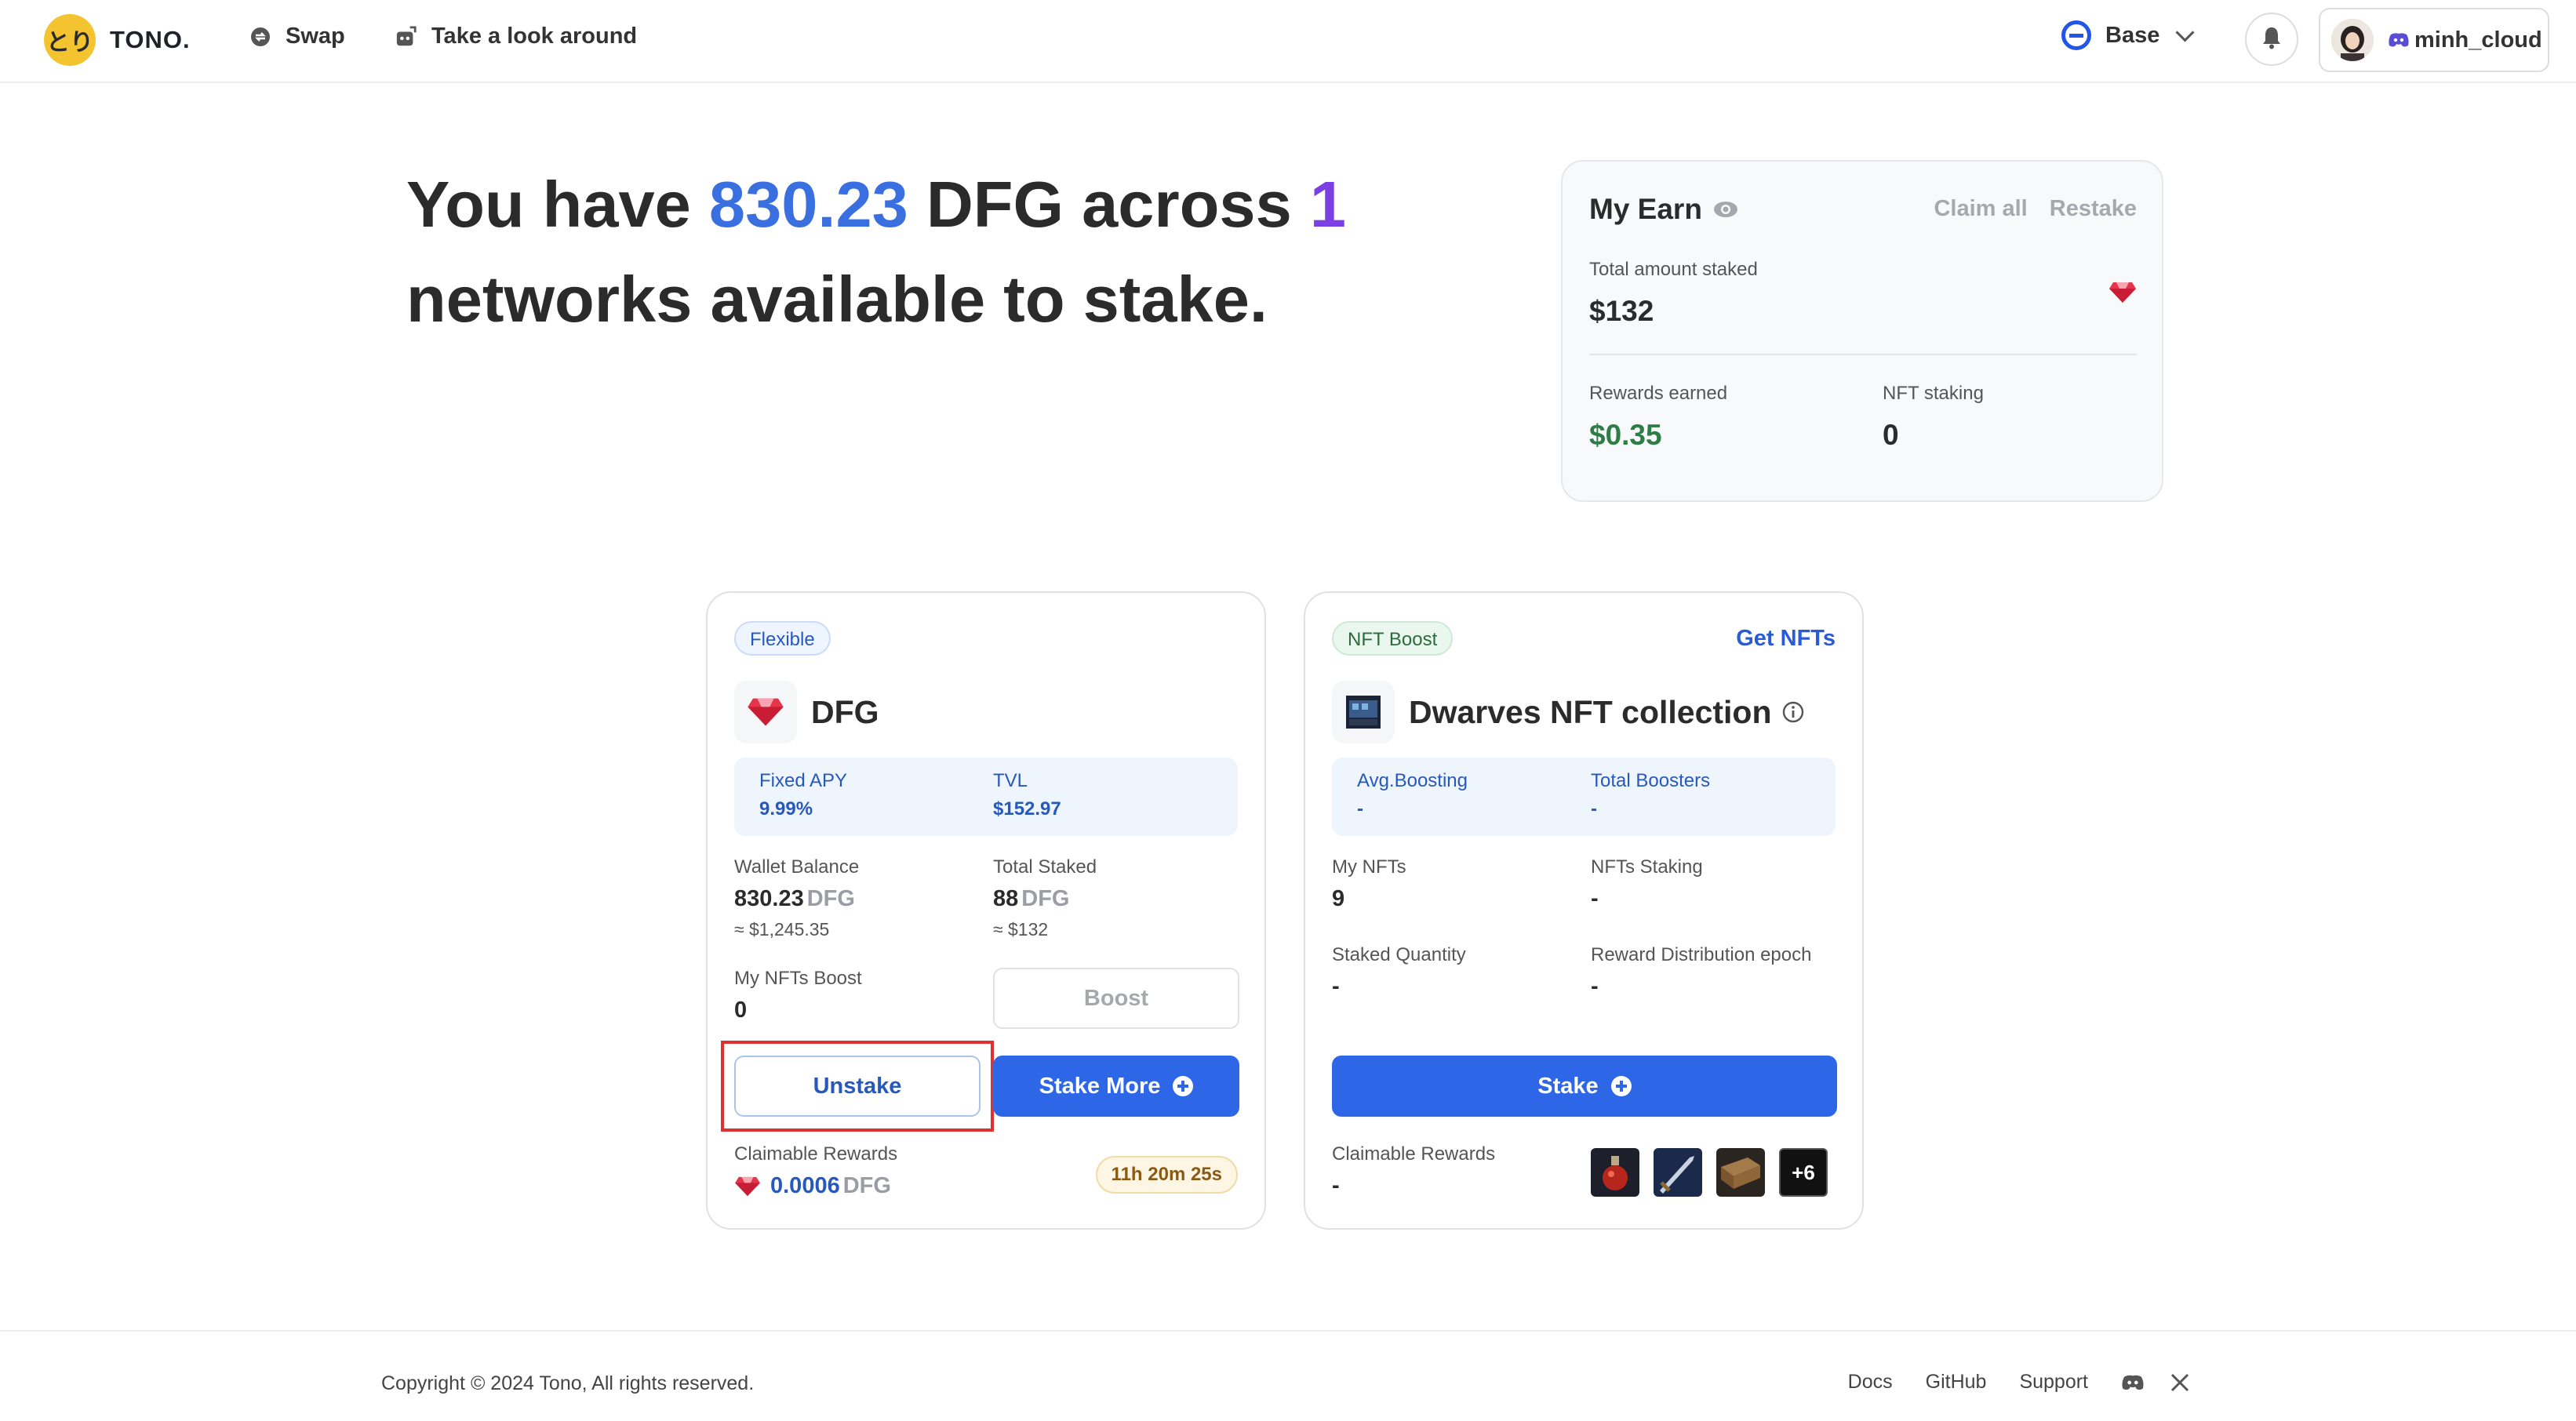 The height and width of the screenshot is (1421, 2576). Describe the element at coordinates (2185, 32) in the screenshot. I see `chevron-down-icon` at that location.